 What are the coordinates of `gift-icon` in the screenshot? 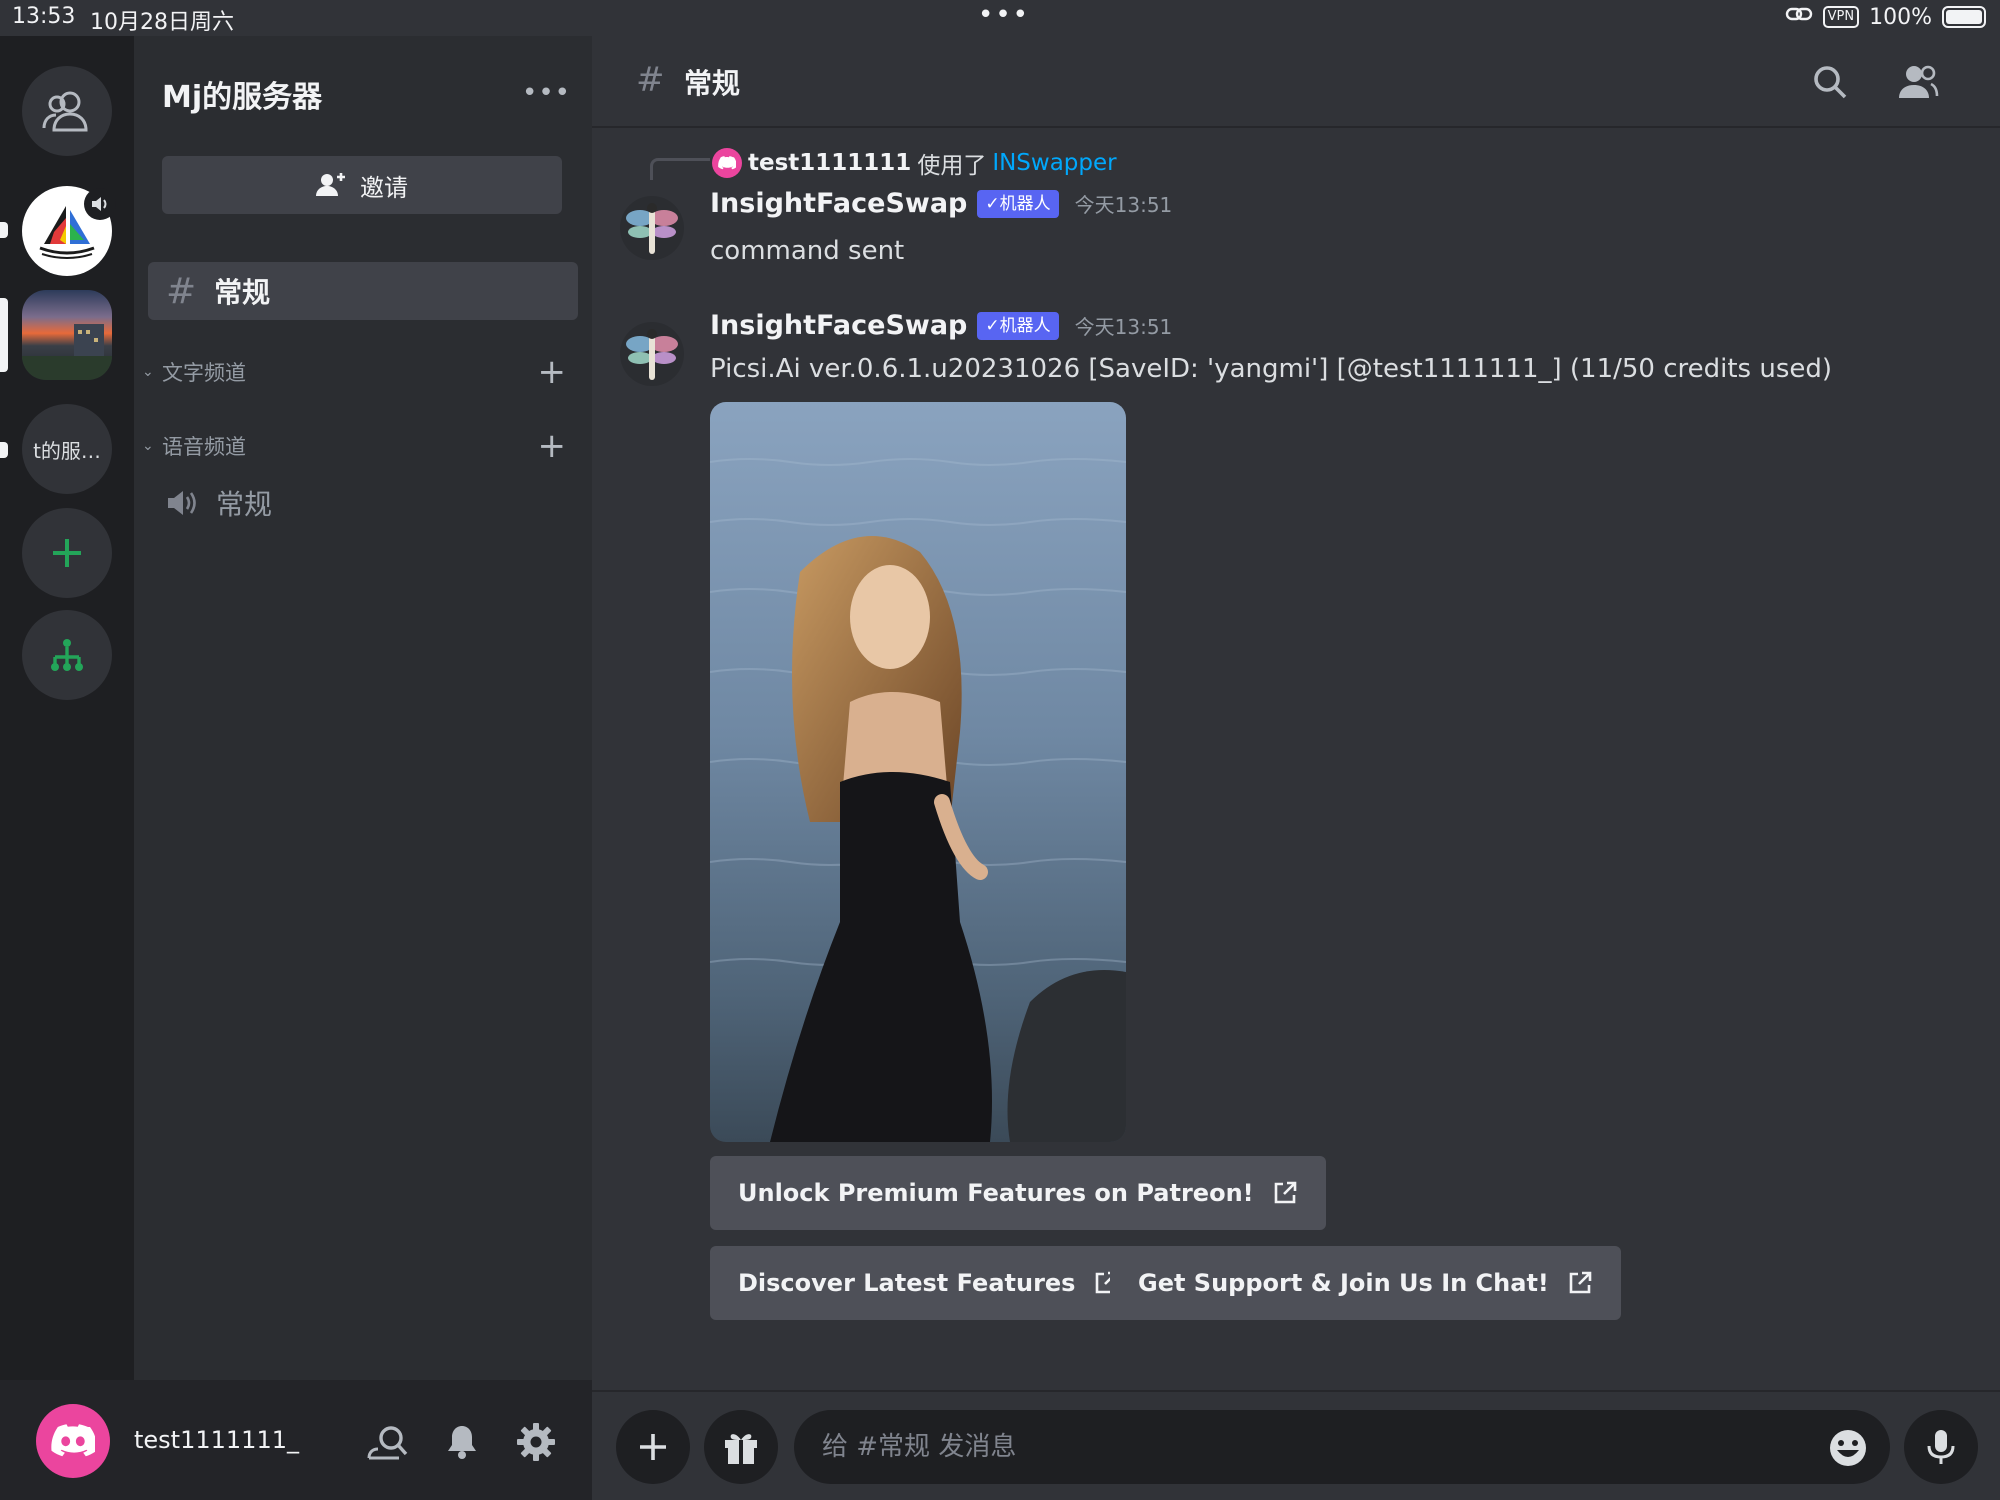 It's located at (741, 1449).